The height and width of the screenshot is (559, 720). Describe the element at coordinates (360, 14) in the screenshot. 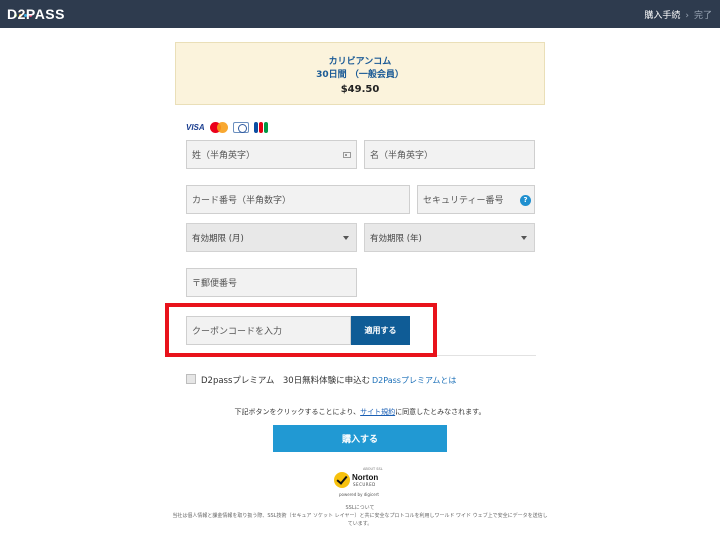

I see `top-bar: D2PASS 購入手続 › 完了` at that location.